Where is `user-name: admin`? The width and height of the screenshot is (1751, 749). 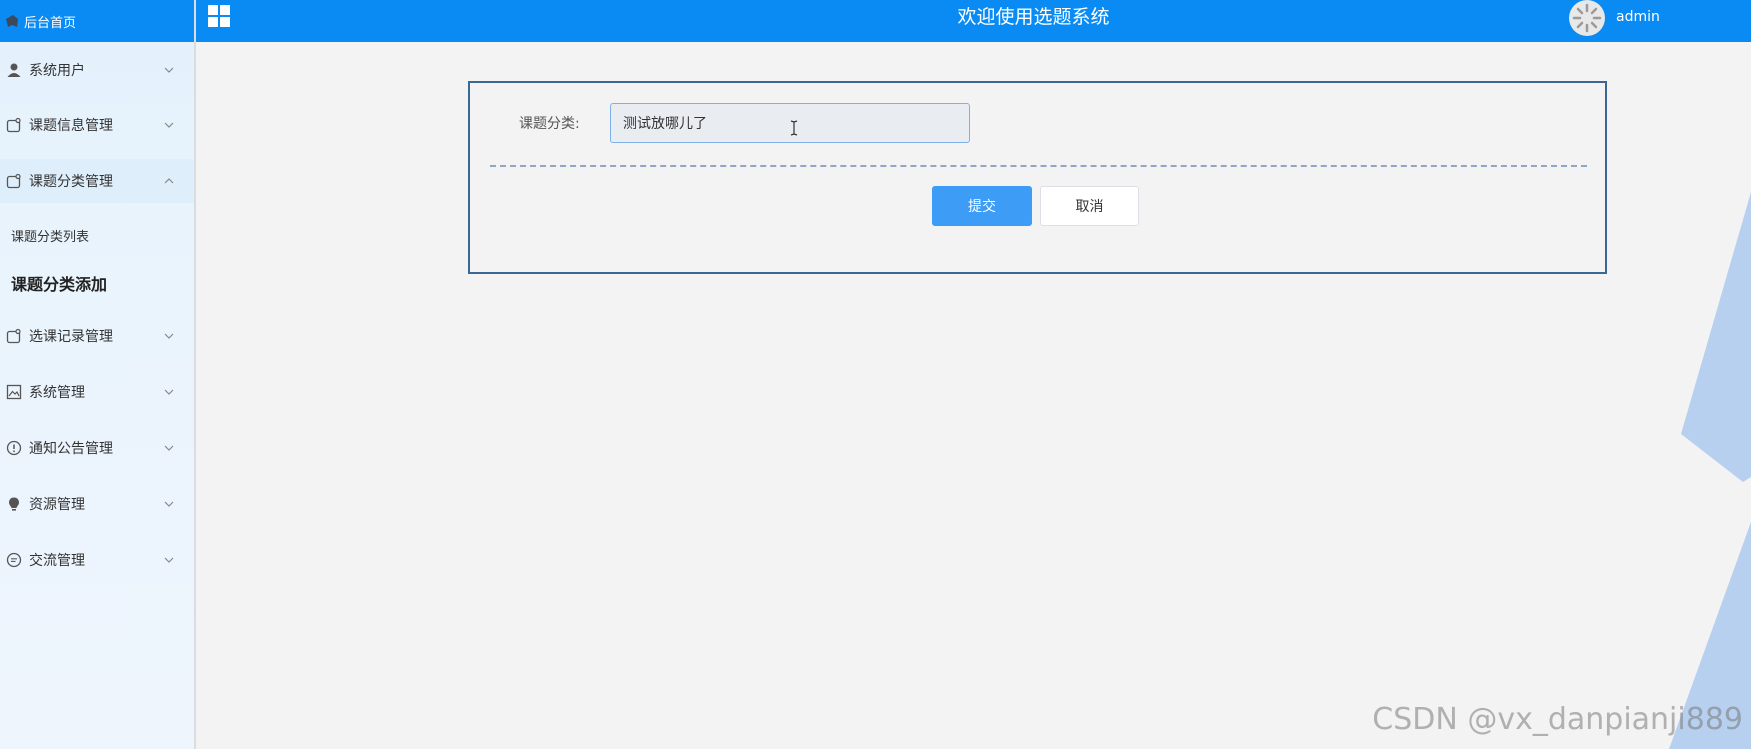
user-name: admin is located at coordinates (1638, 17).